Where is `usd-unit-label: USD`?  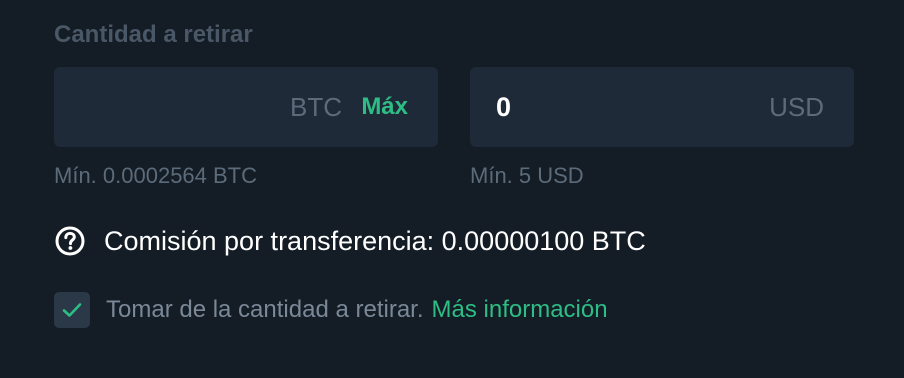
usd-unit-label: USD is located at coordinates (796, 107).